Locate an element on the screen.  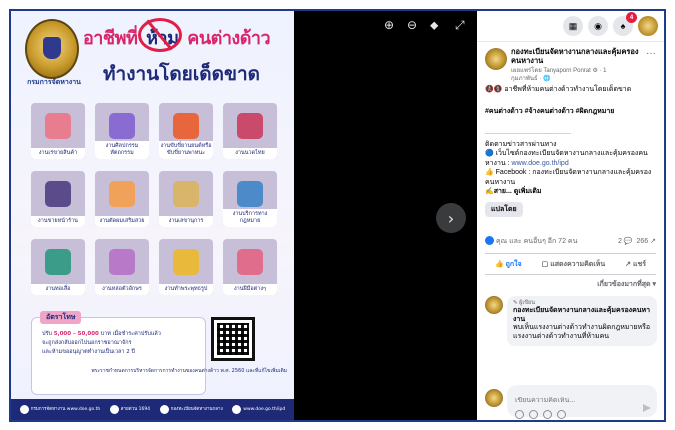
send-icon is located at coordinates (647, 408).